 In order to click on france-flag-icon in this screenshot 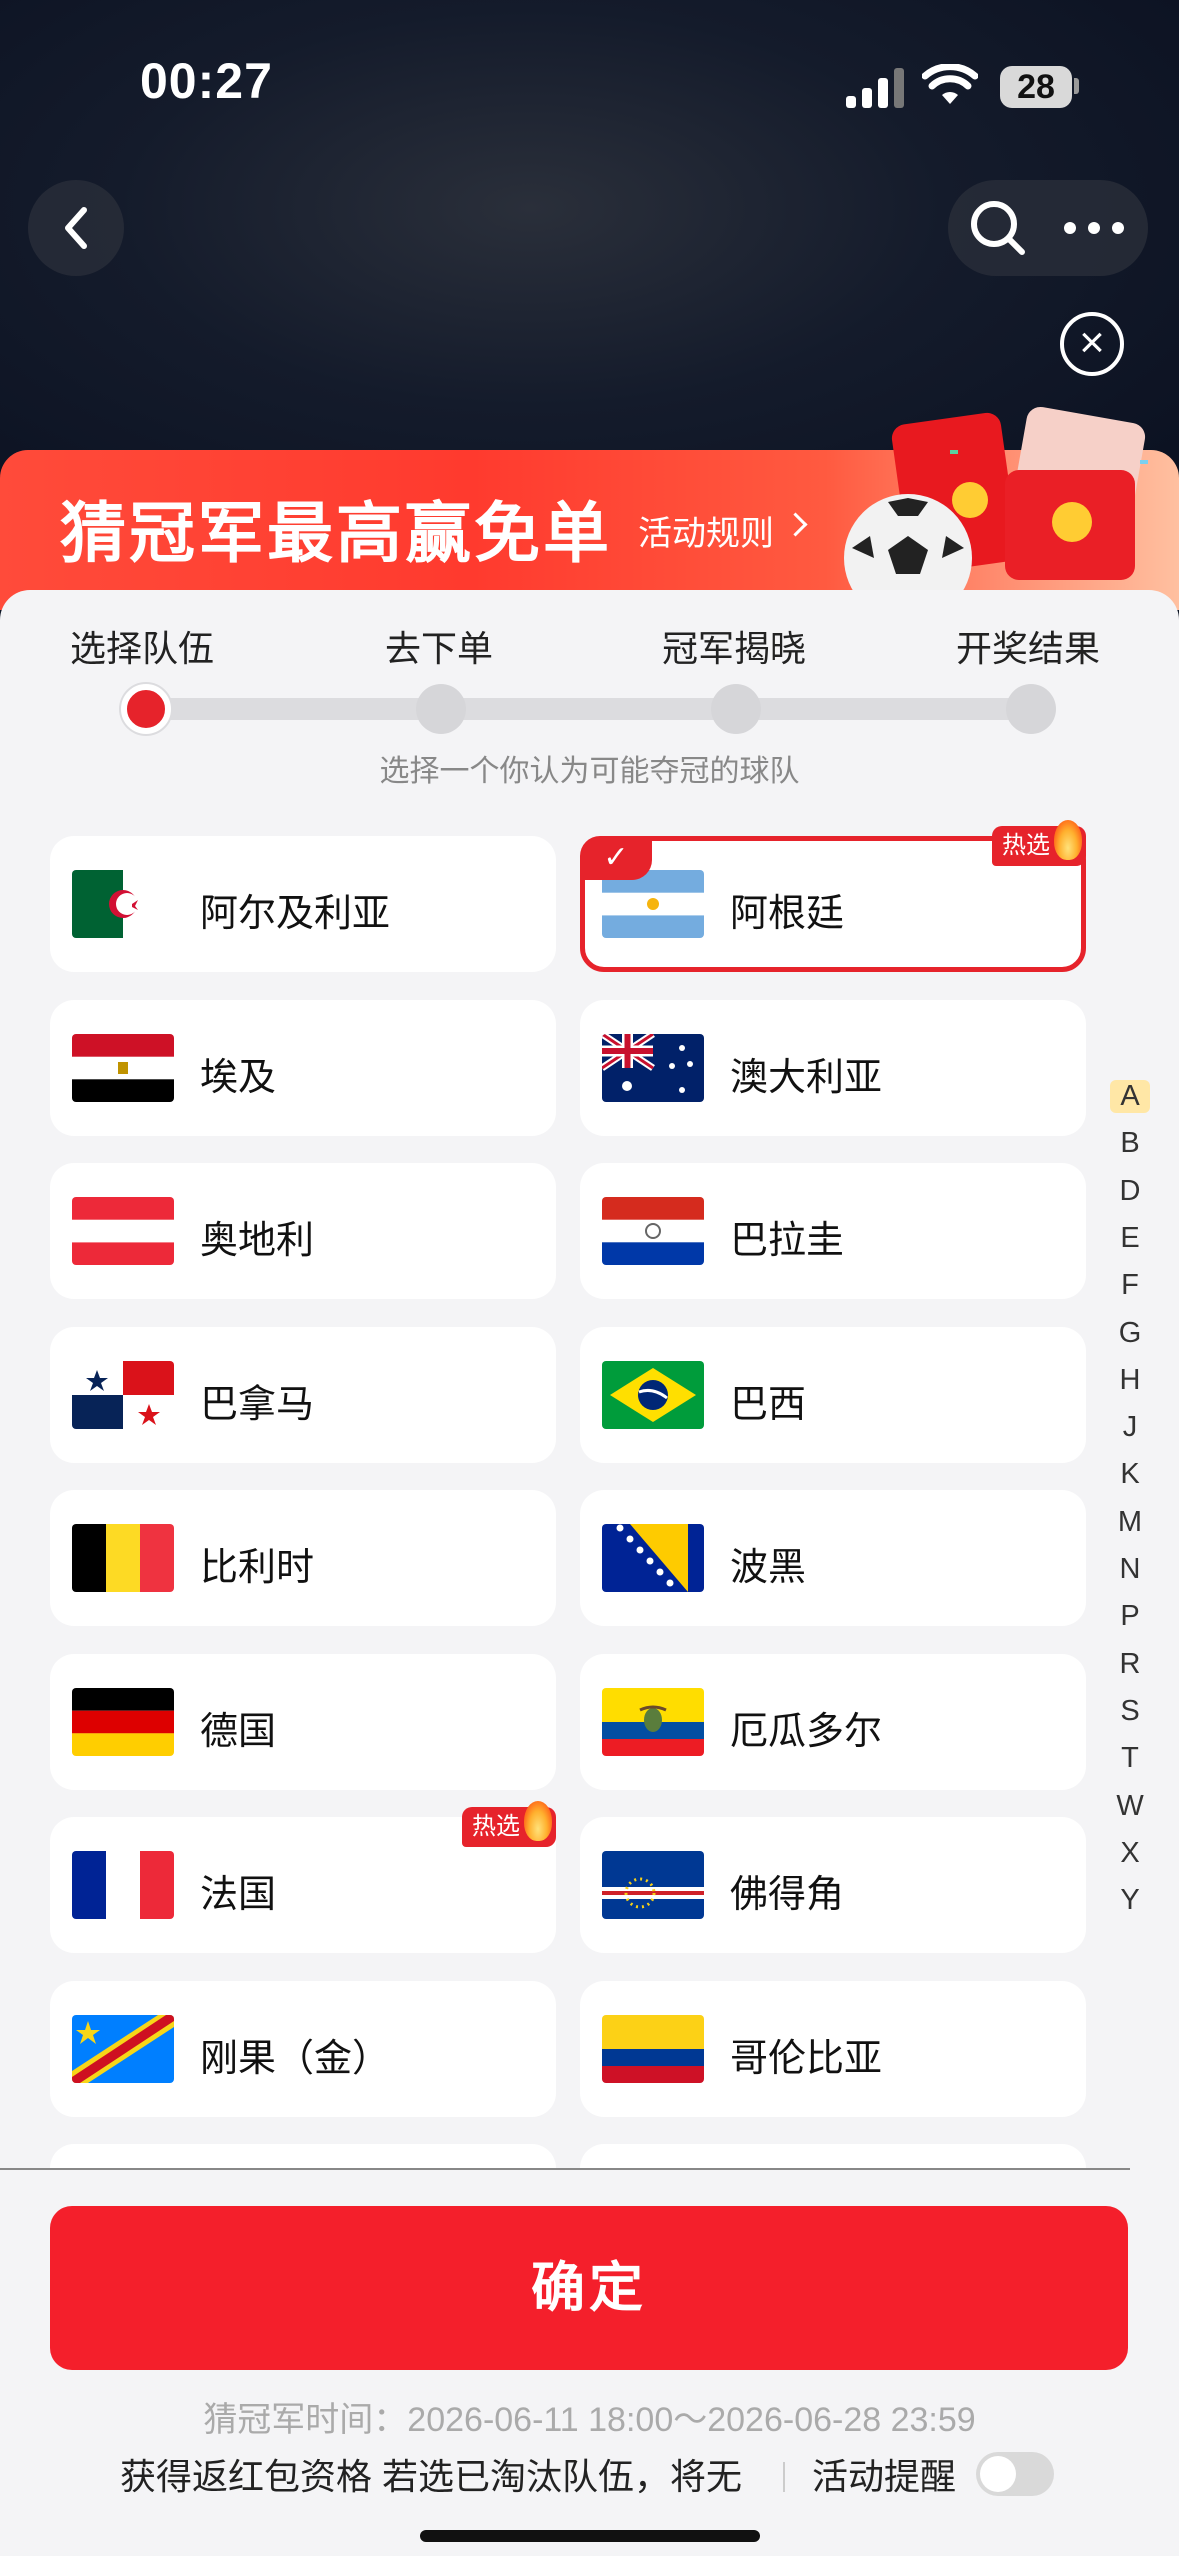, I will do `click(123, 1885)`.